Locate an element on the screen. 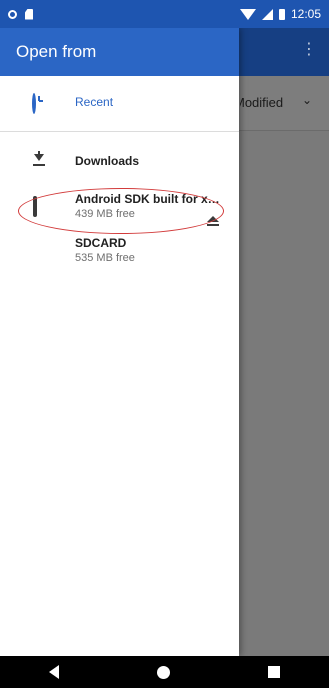 Image resolution: width=329 pixels, height=688 pixels. sdcard-notification-icon is located at coordinates (29, 14).